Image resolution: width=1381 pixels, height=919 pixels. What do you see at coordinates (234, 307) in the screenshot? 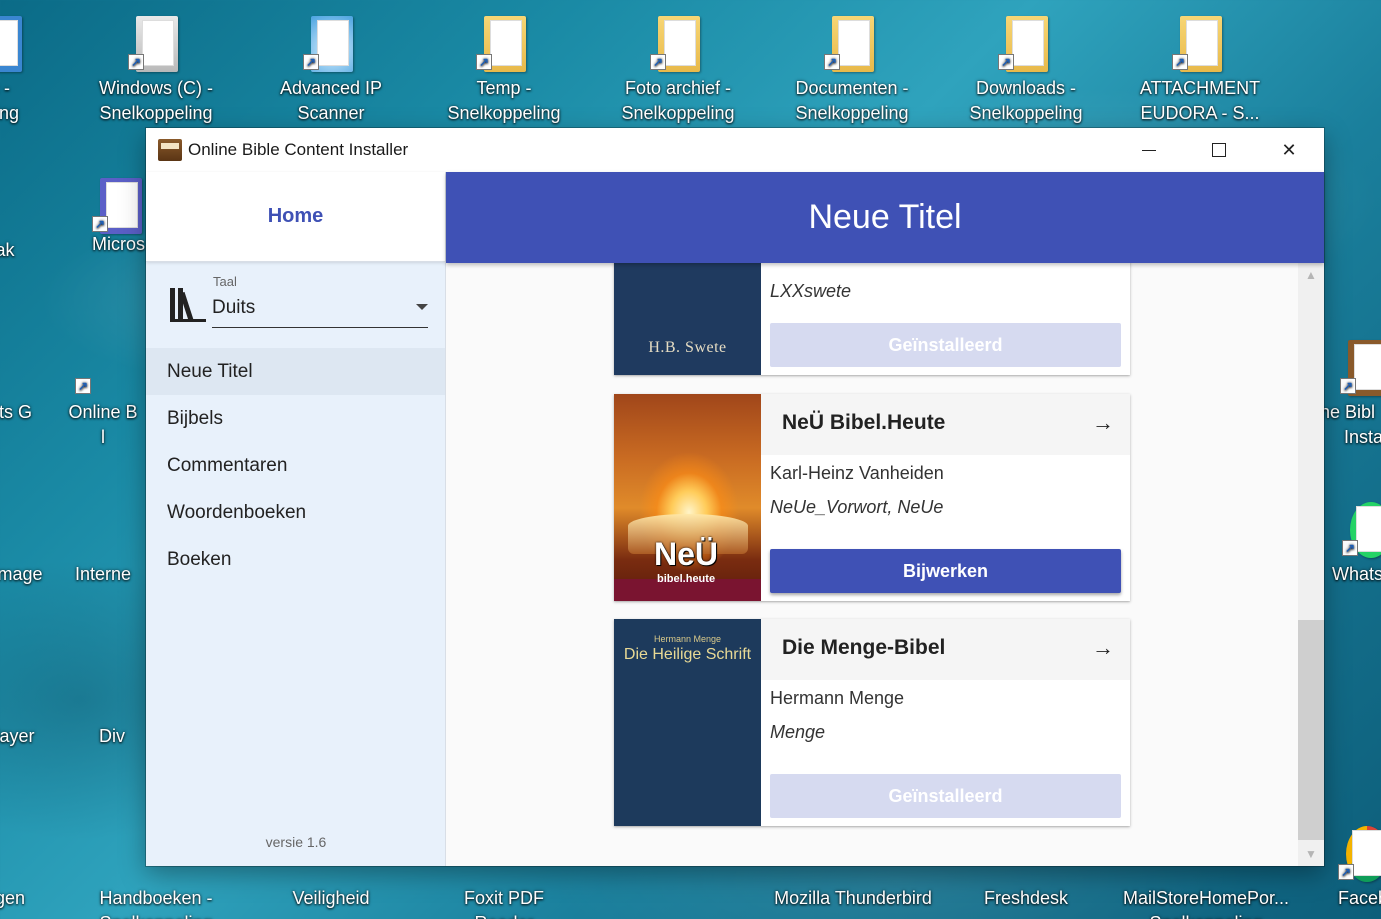
I see `language-value: Duits` at bounding box center [234, 307].